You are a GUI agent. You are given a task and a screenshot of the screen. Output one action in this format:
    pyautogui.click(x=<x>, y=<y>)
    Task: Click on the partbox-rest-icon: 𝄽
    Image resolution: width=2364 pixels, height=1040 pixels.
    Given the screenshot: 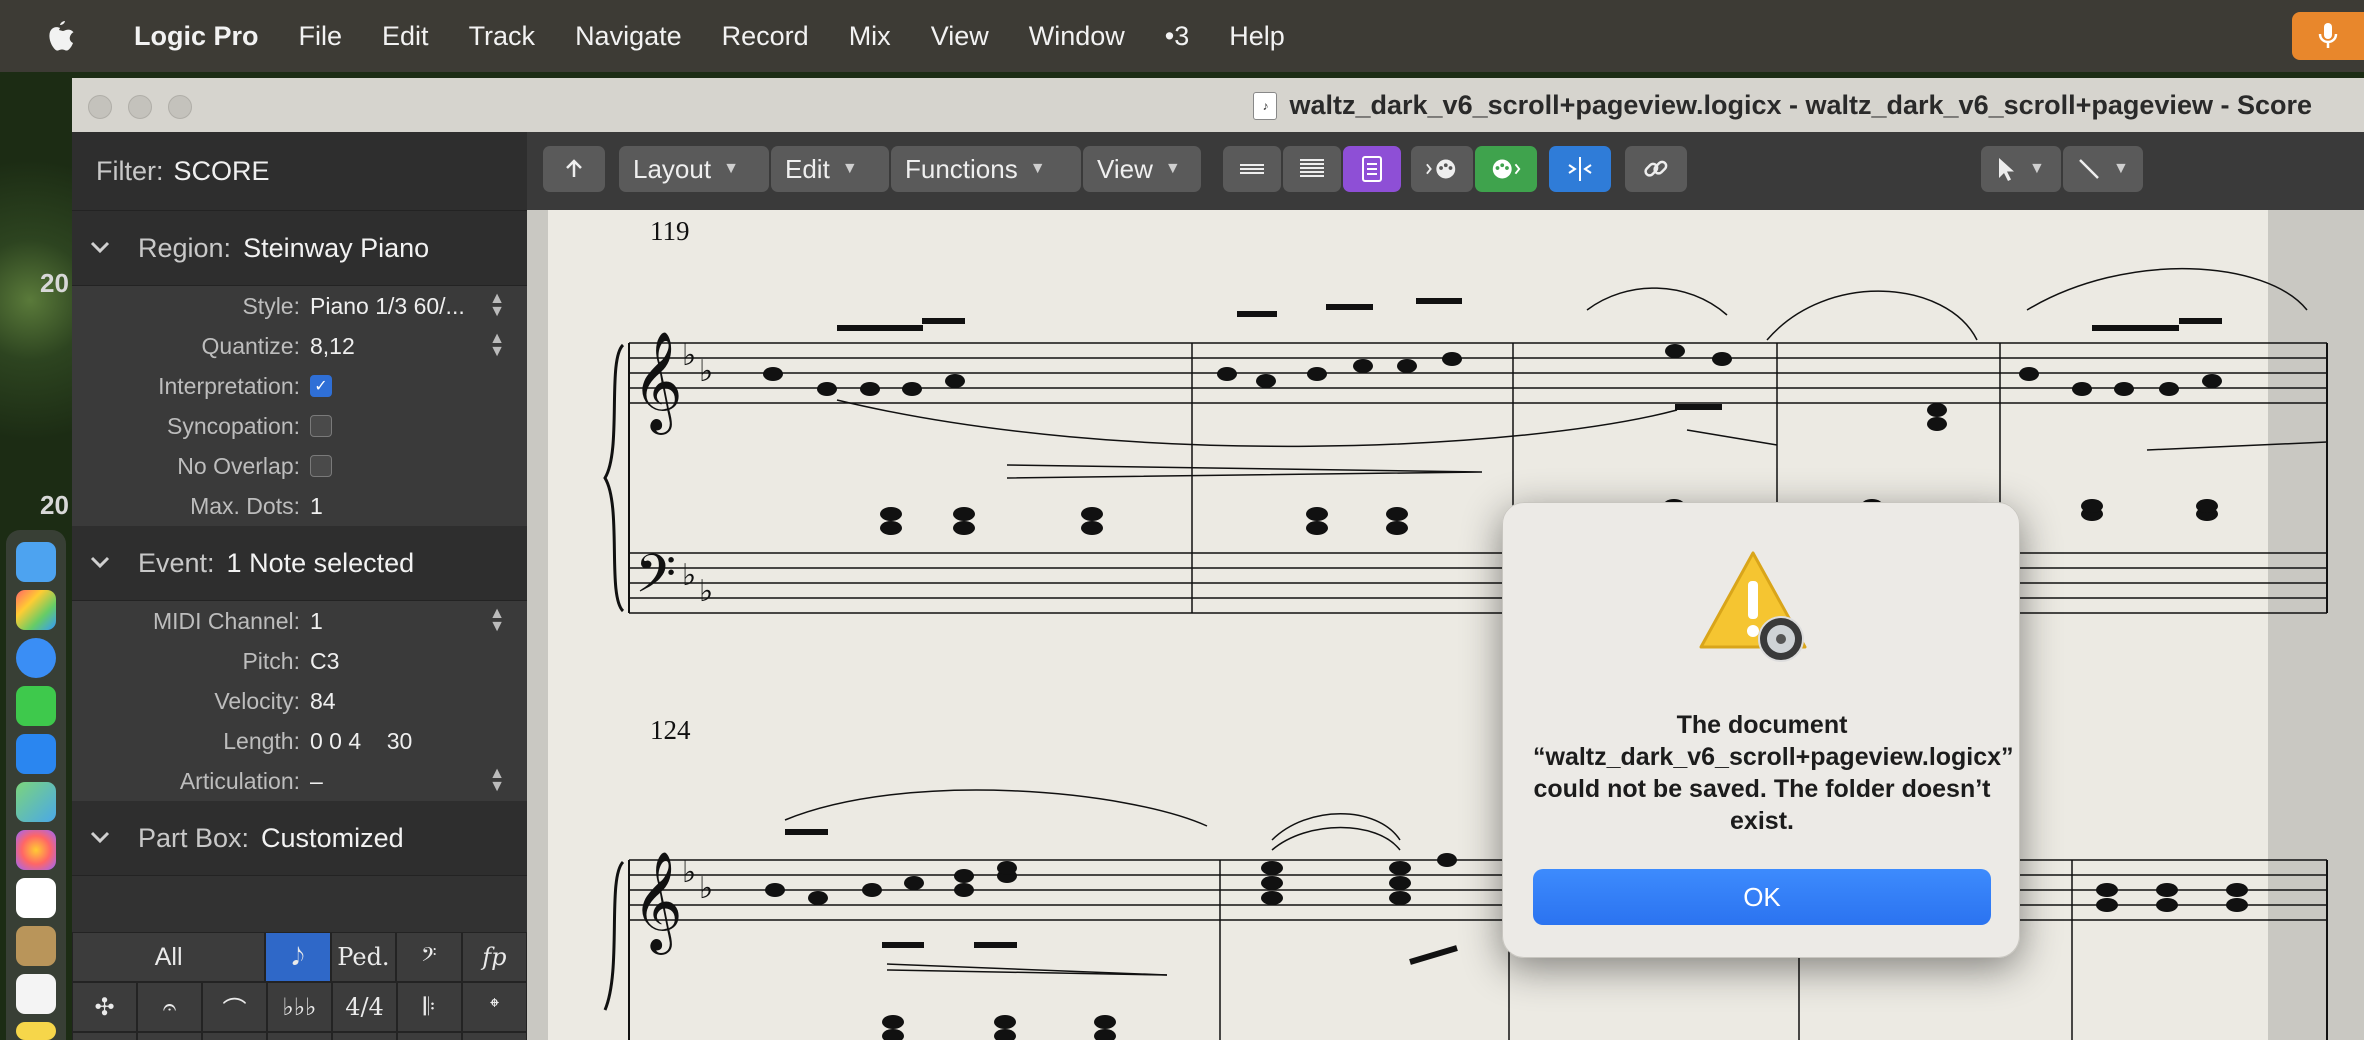 What is the action you would take?
    pyautogui.click(x=104, y=1036)
    